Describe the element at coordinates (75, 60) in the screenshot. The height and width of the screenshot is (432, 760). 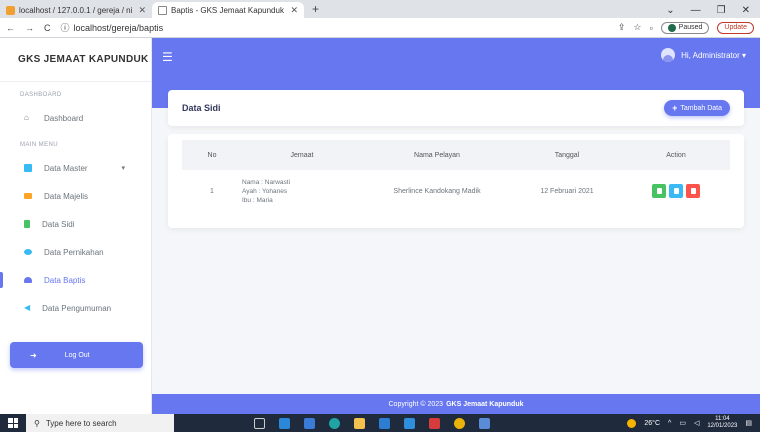
I see `brand-title: GKS JEMAAT KAPUNDUK` at that location.